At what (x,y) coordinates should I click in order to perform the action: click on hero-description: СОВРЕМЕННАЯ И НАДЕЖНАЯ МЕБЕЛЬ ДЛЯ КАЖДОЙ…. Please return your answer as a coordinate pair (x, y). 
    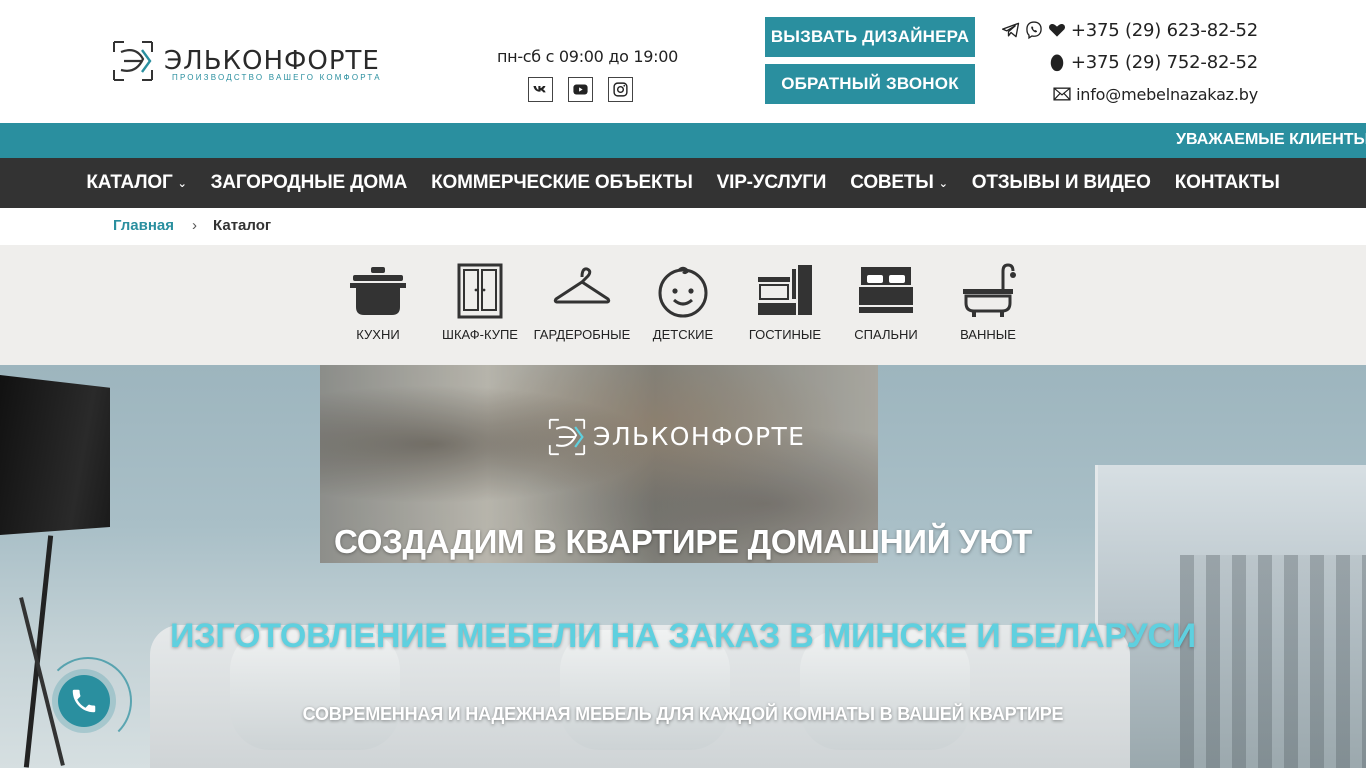
    Looking at the image, I should click on (683, 714).